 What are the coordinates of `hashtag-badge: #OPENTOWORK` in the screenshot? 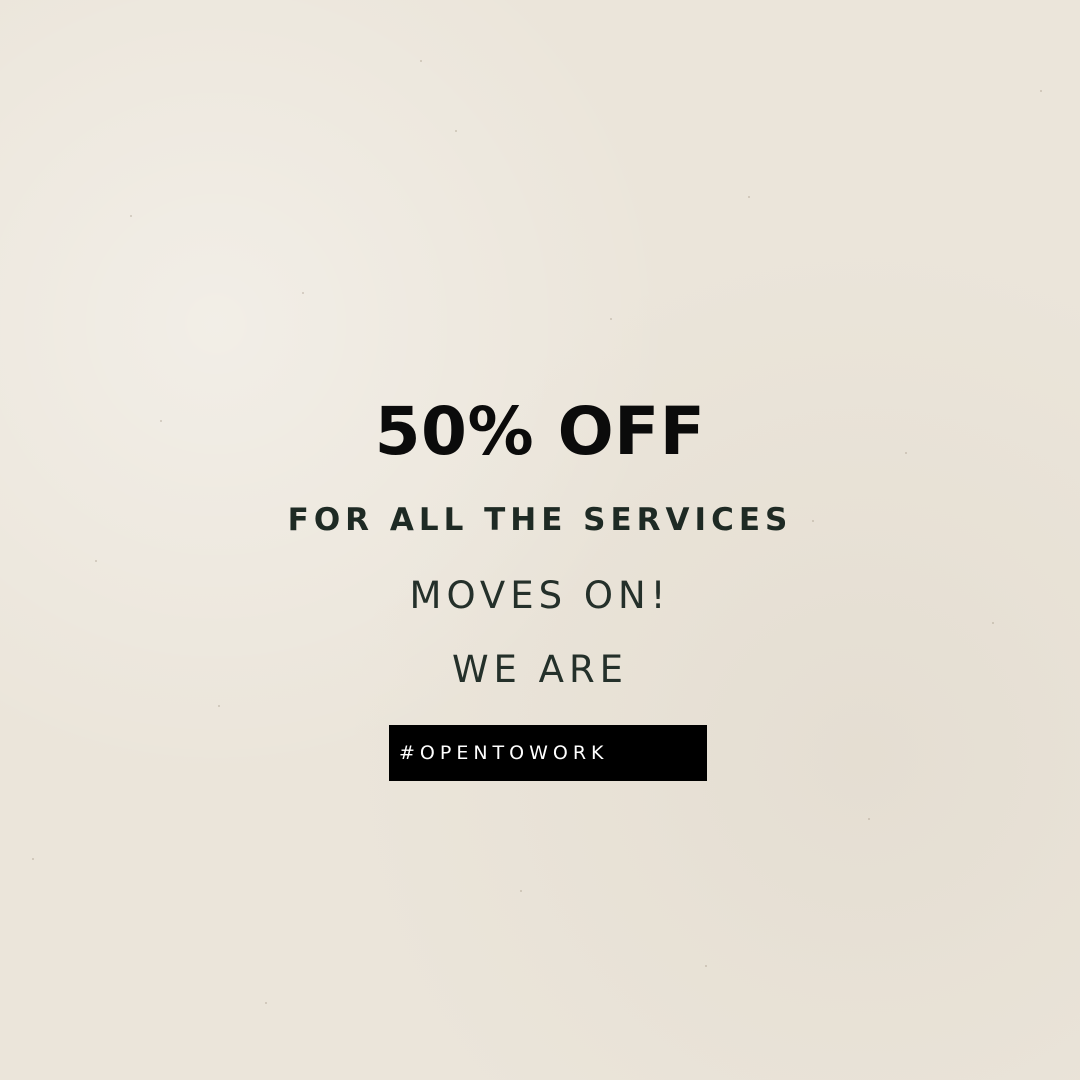 It's located at (548, 753).